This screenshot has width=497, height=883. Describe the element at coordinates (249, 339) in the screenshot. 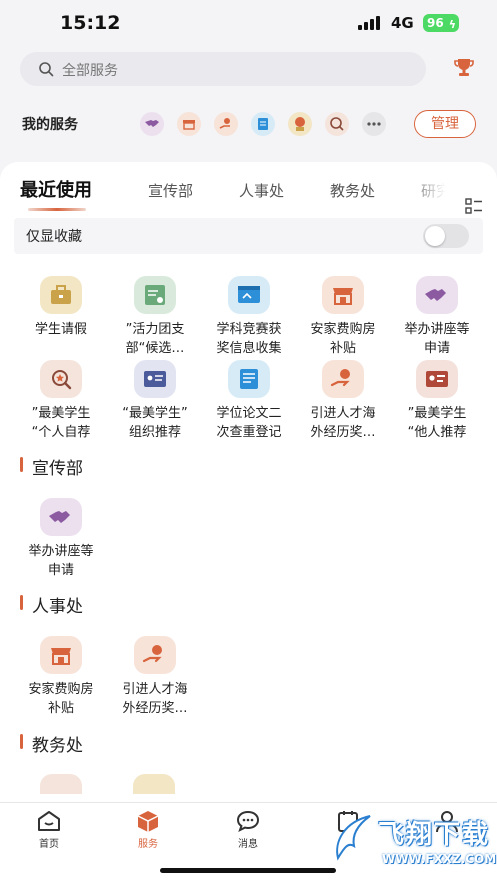

I see `service-label: 学科竞赛获 奖信息收集` at that location.